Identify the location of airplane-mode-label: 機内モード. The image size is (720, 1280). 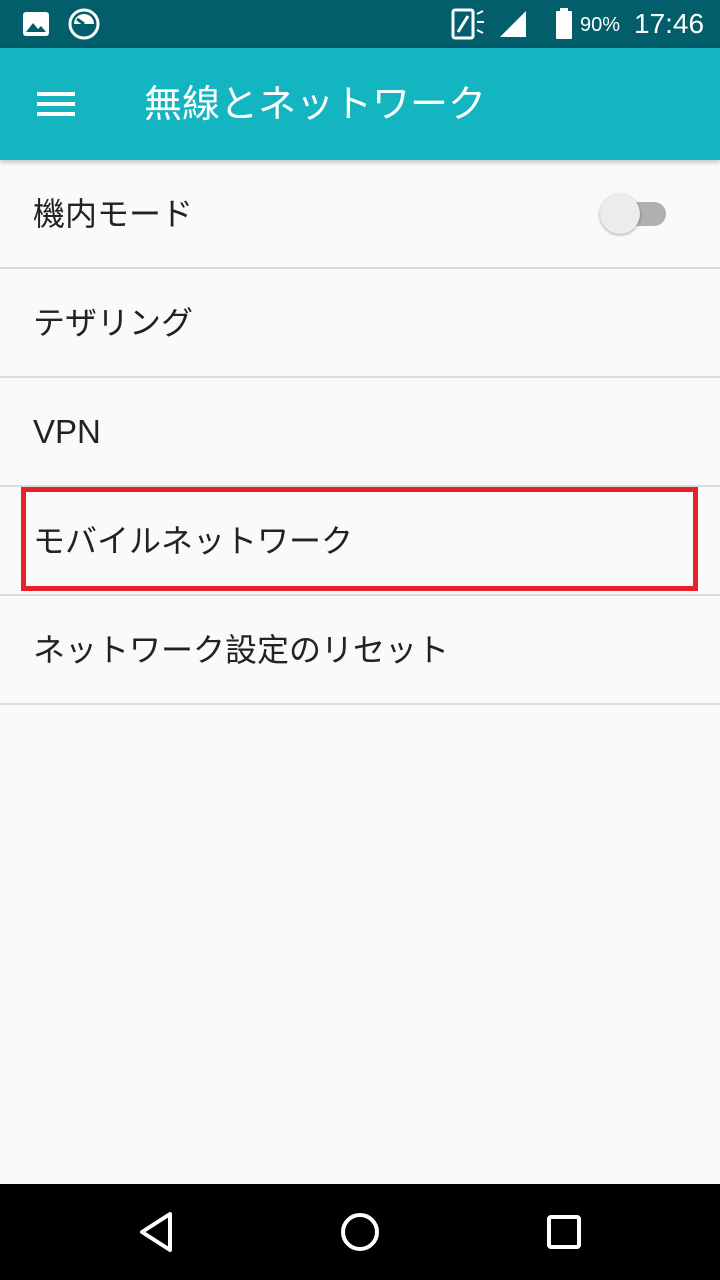
(113, 214).